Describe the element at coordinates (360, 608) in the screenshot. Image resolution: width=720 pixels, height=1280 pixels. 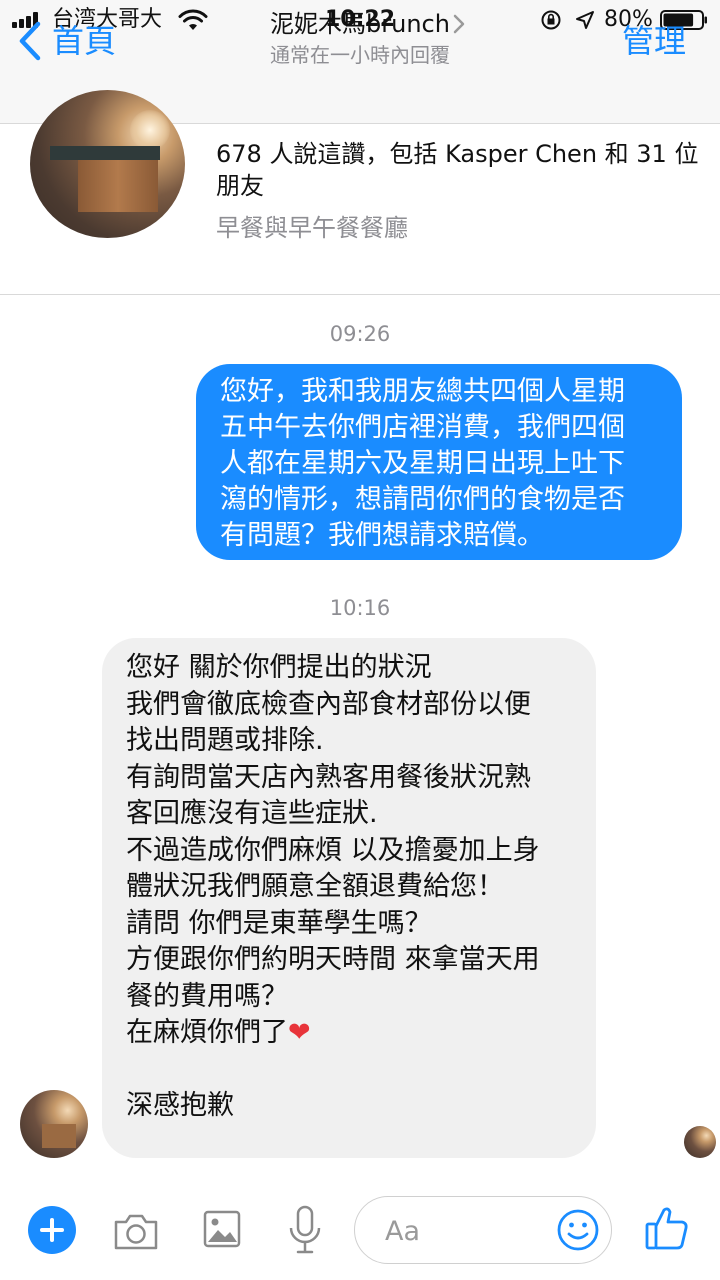
I see `message-timestamp: 10:16` at that location.